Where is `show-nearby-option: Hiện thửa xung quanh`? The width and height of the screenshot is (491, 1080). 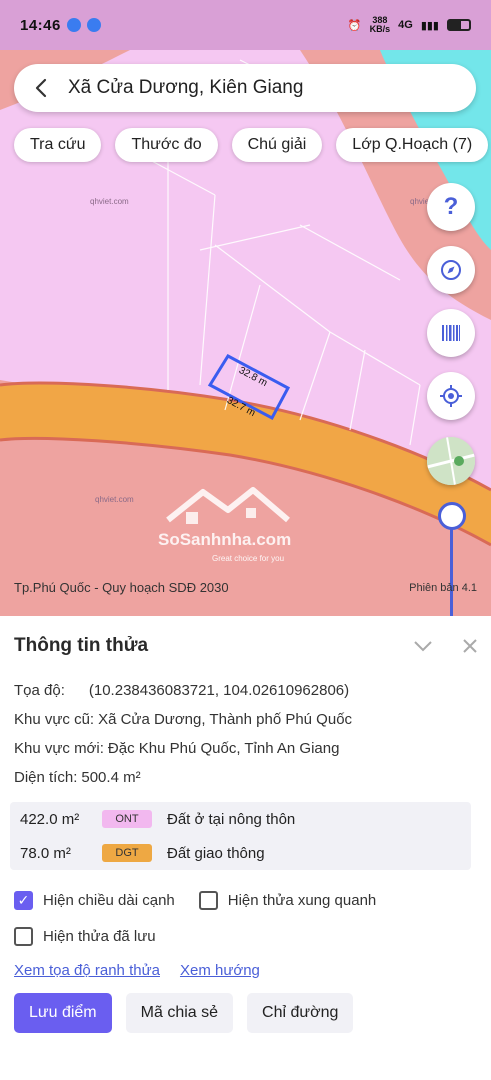 show-nearby-option: Hiện thửa xung quanh is located at coordinates (287, 900).